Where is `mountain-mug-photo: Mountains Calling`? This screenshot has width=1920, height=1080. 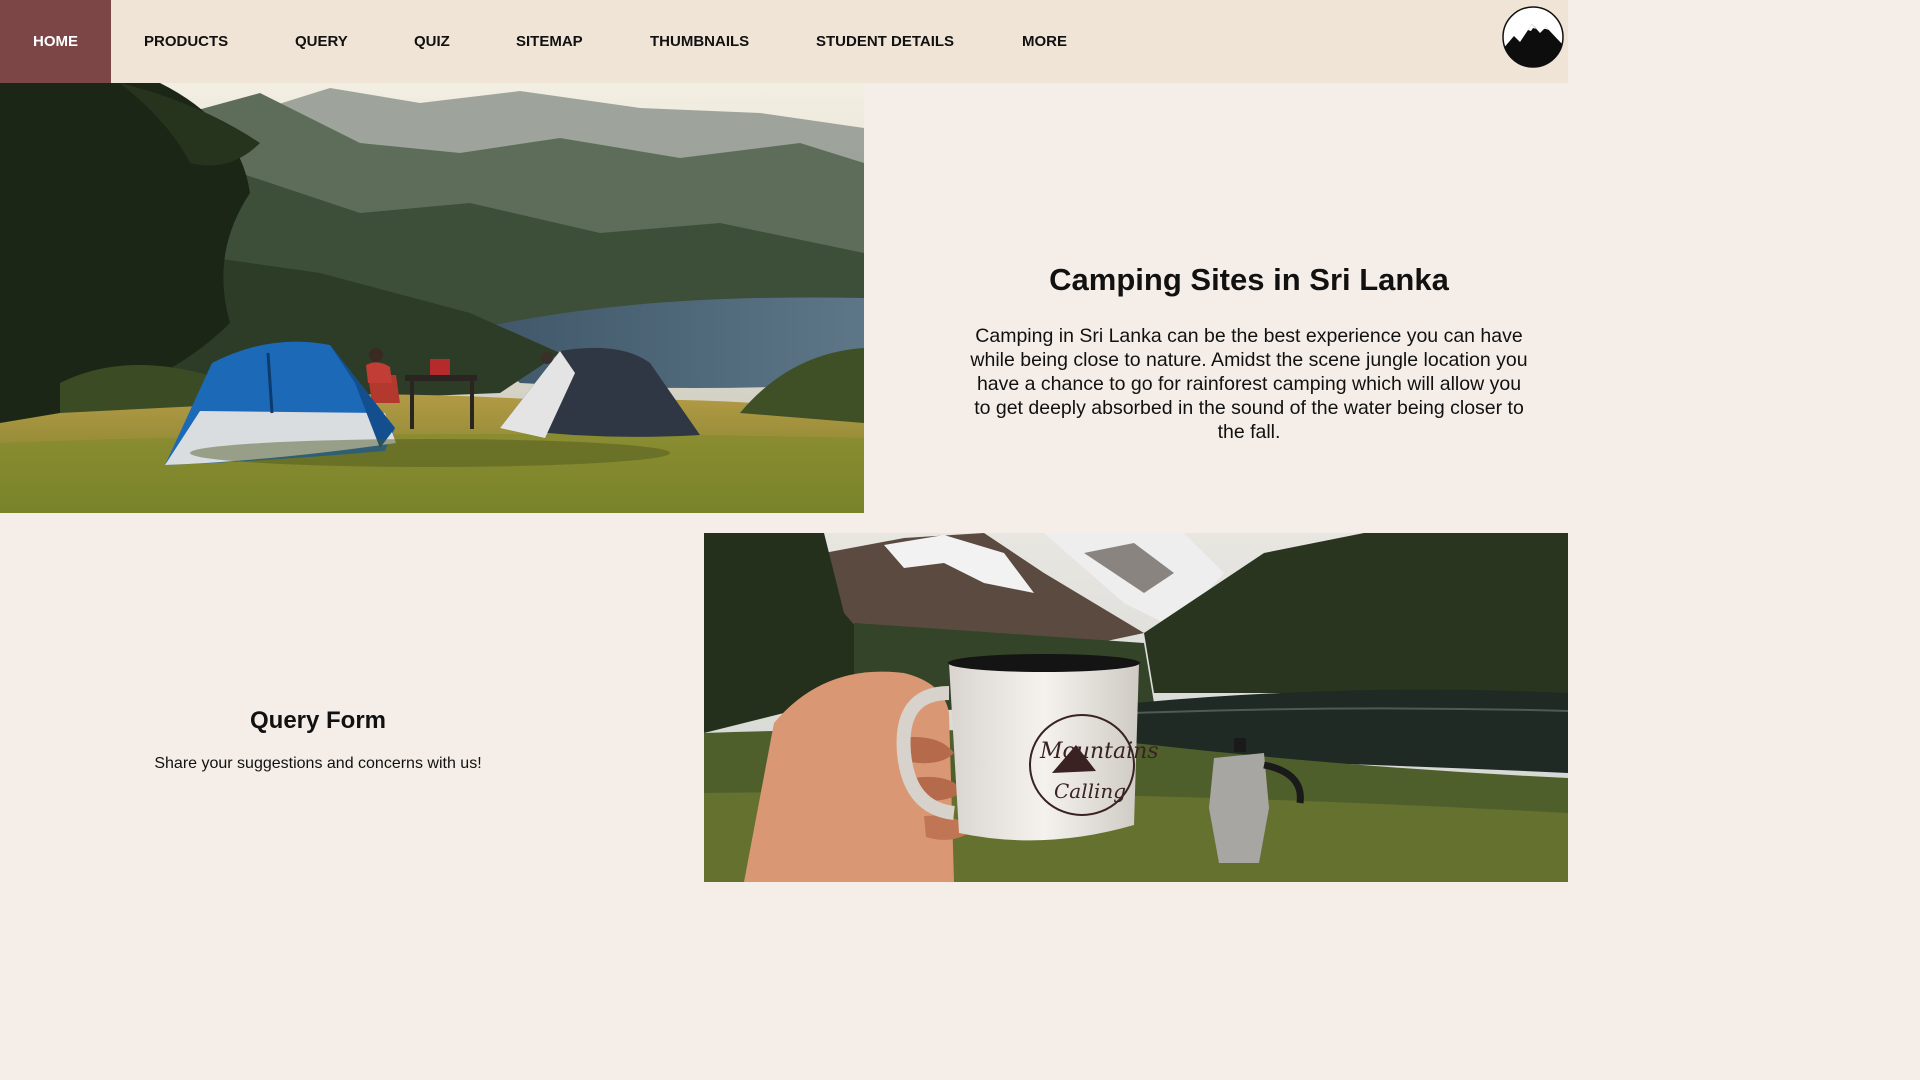
mountain-mug-photo: Mountains Calling is located at coordinates (1136, 707).